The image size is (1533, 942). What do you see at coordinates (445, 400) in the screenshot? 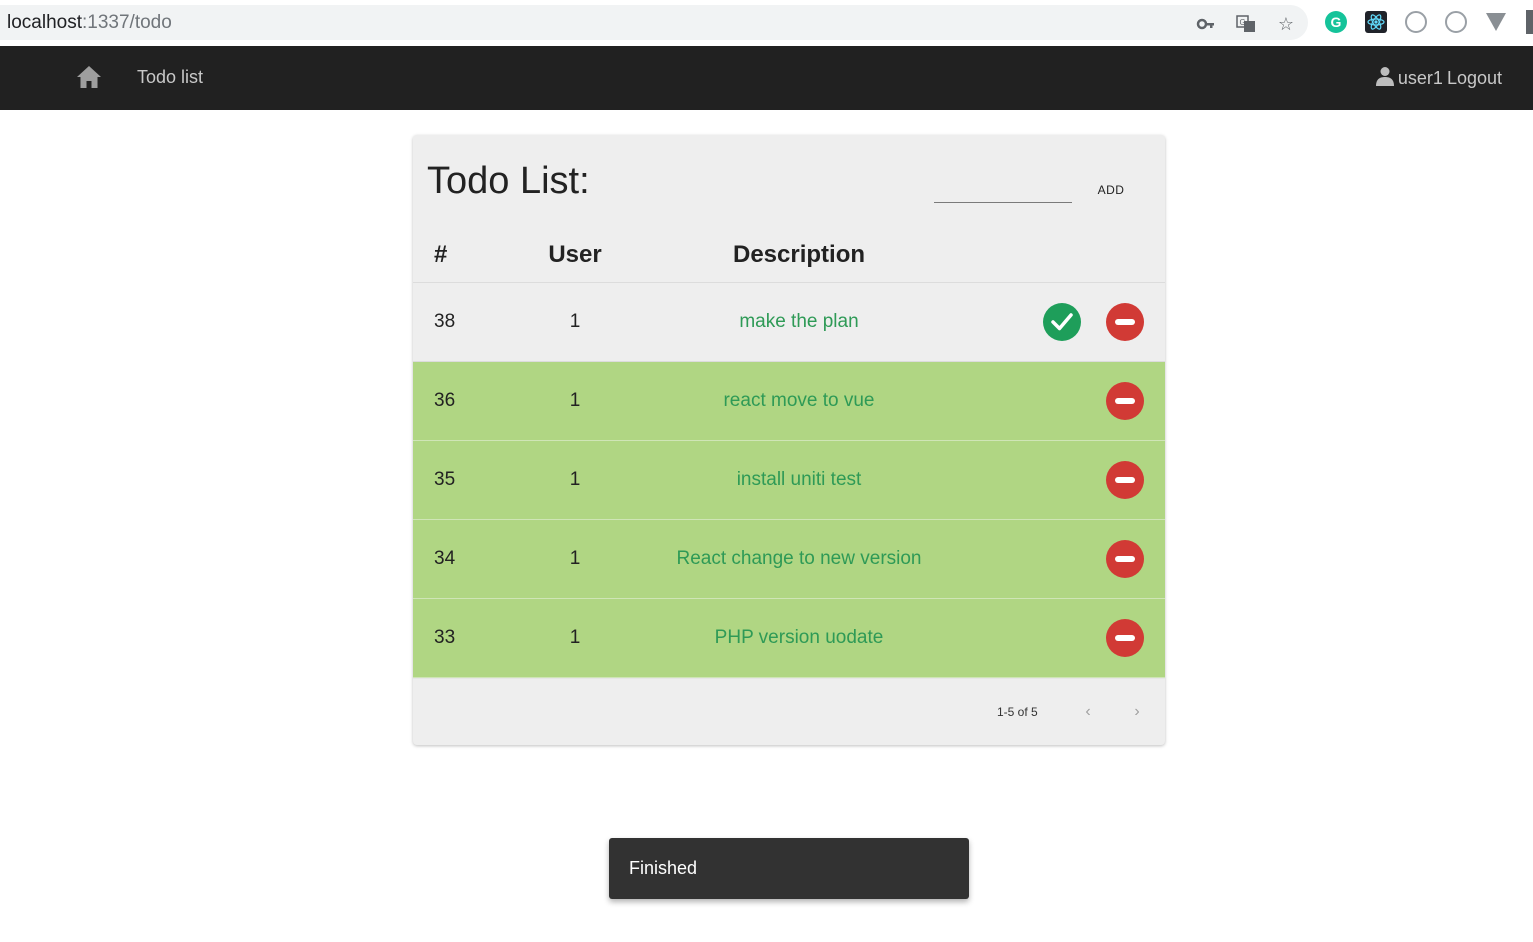
I see `row-id: 36` at bounding box center [445, 400].